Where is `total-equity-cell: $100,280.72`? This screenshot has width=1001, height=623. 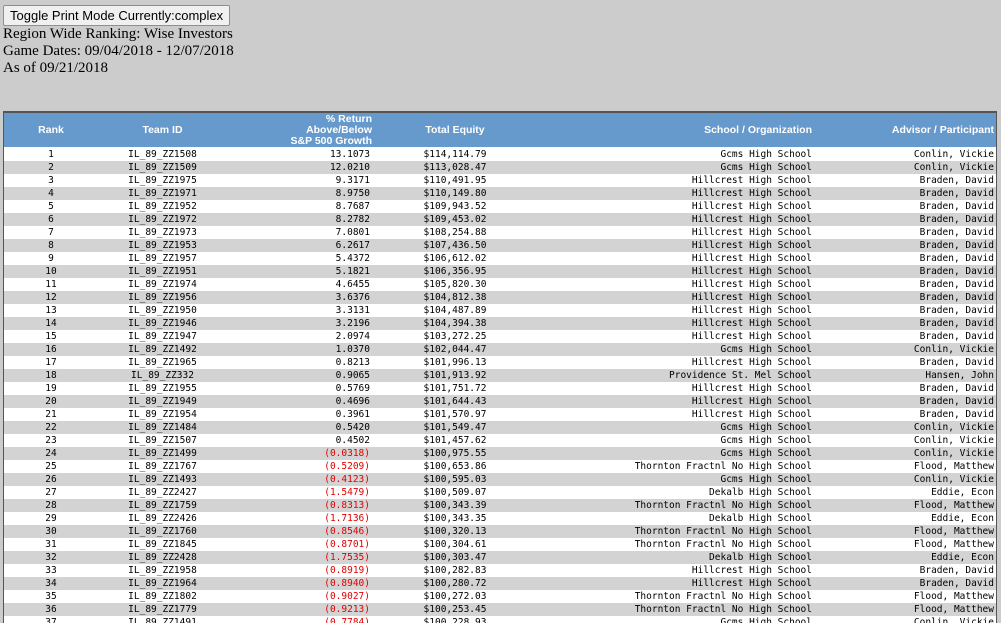 total-equity-cell: $100,280.72 is located at coordinates (455, 583).